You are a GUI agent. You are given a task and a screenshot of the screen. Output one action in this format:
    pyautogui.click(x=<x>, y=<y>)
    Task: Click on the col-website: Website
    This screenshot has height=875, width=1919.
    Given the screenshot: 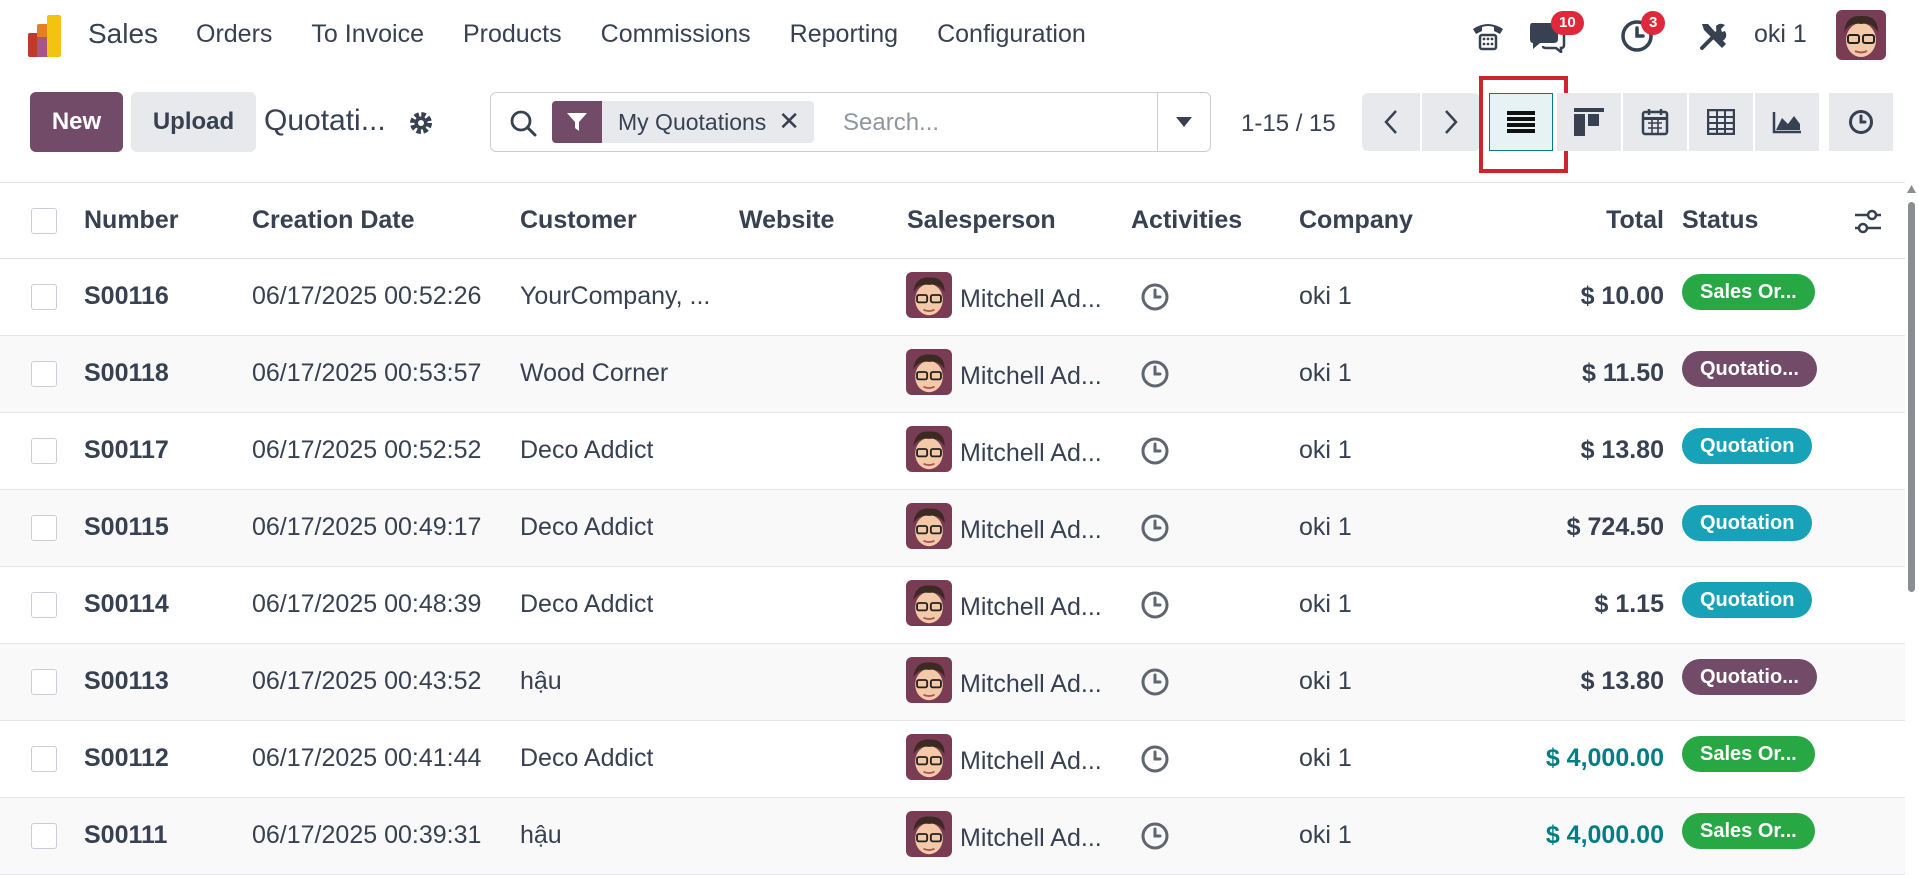 What is the action you would take?
    pyautogui.click(x=786, y=220)
    